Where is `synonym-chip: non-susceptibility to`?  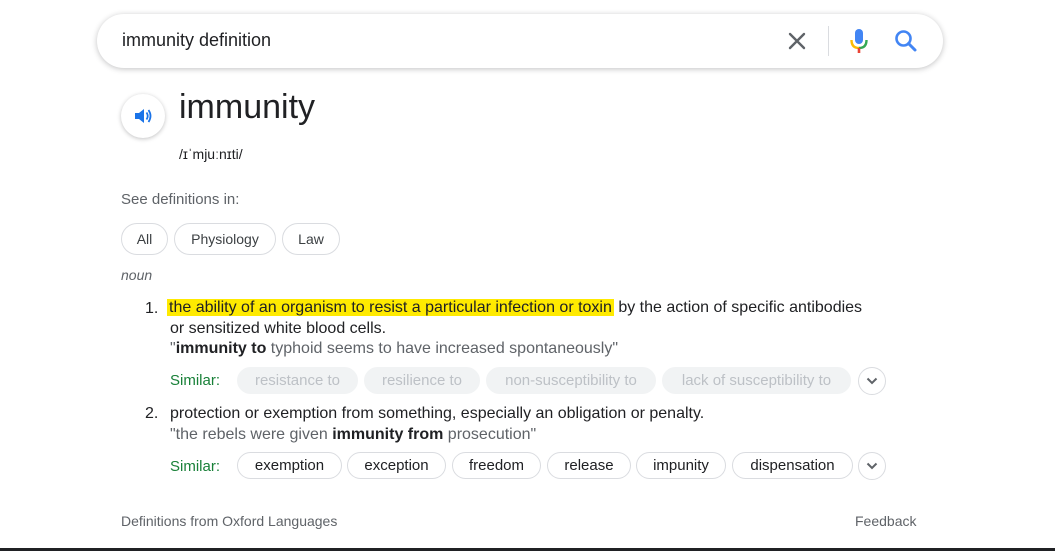 synonym-chip: non-susceptibility to is located at coordinates (571, 380).